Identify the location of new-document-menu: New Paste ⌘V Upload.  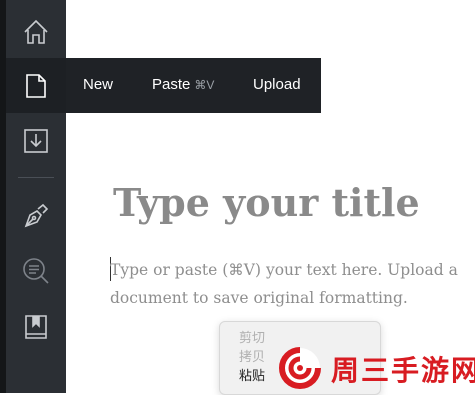
(193, 85).